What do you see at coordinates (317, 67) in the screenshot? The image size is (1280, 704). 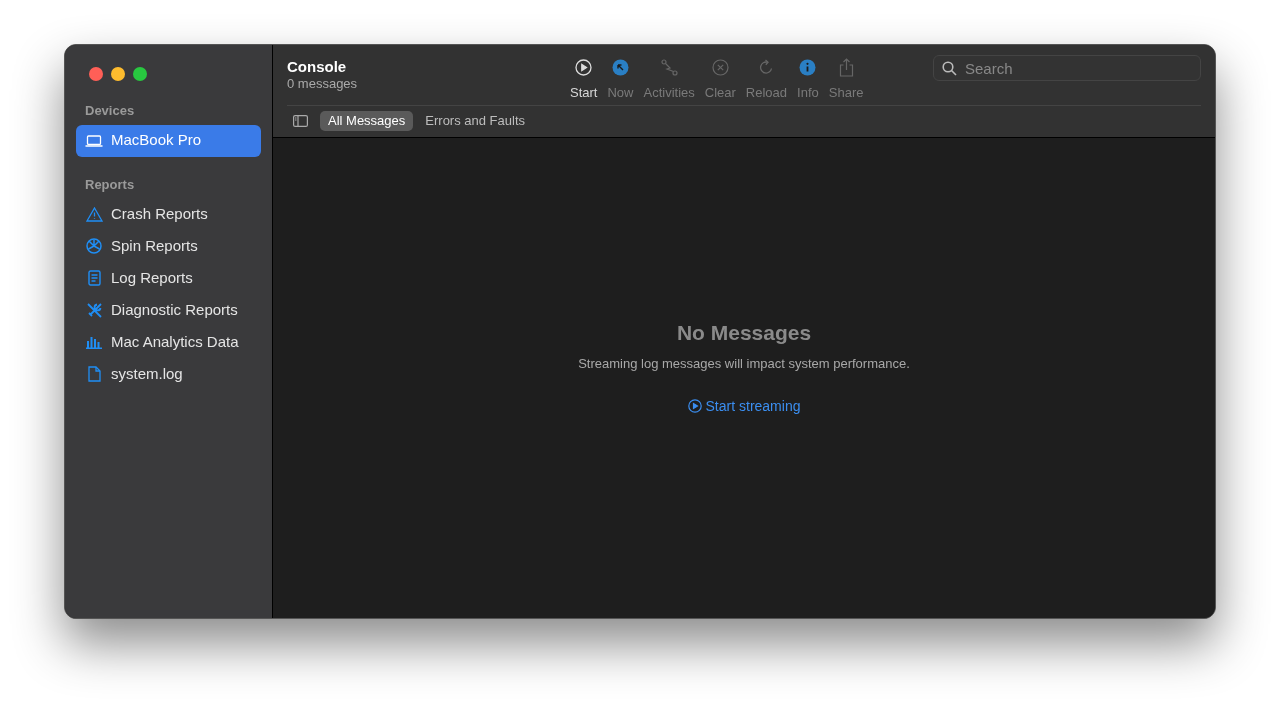 I see `window-title: Console` at bounding box center [317, 67].